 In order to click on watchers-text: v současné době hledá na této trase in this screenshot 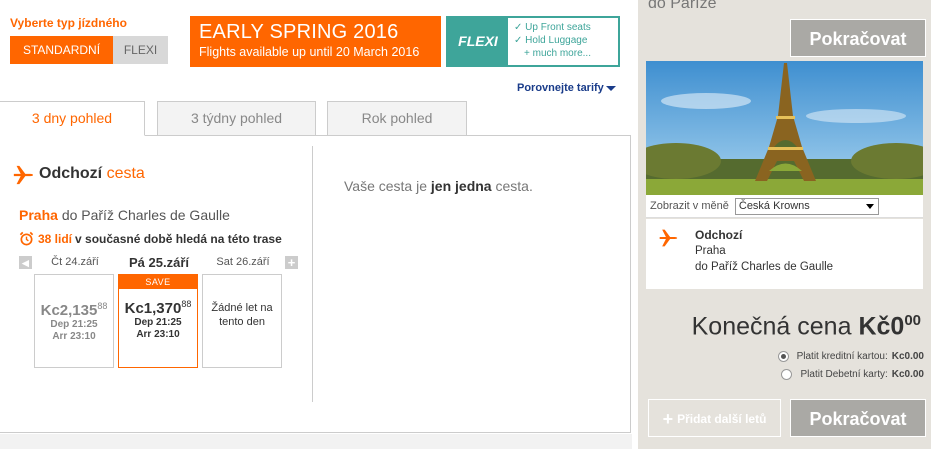, I will do `click(178, 238)`.